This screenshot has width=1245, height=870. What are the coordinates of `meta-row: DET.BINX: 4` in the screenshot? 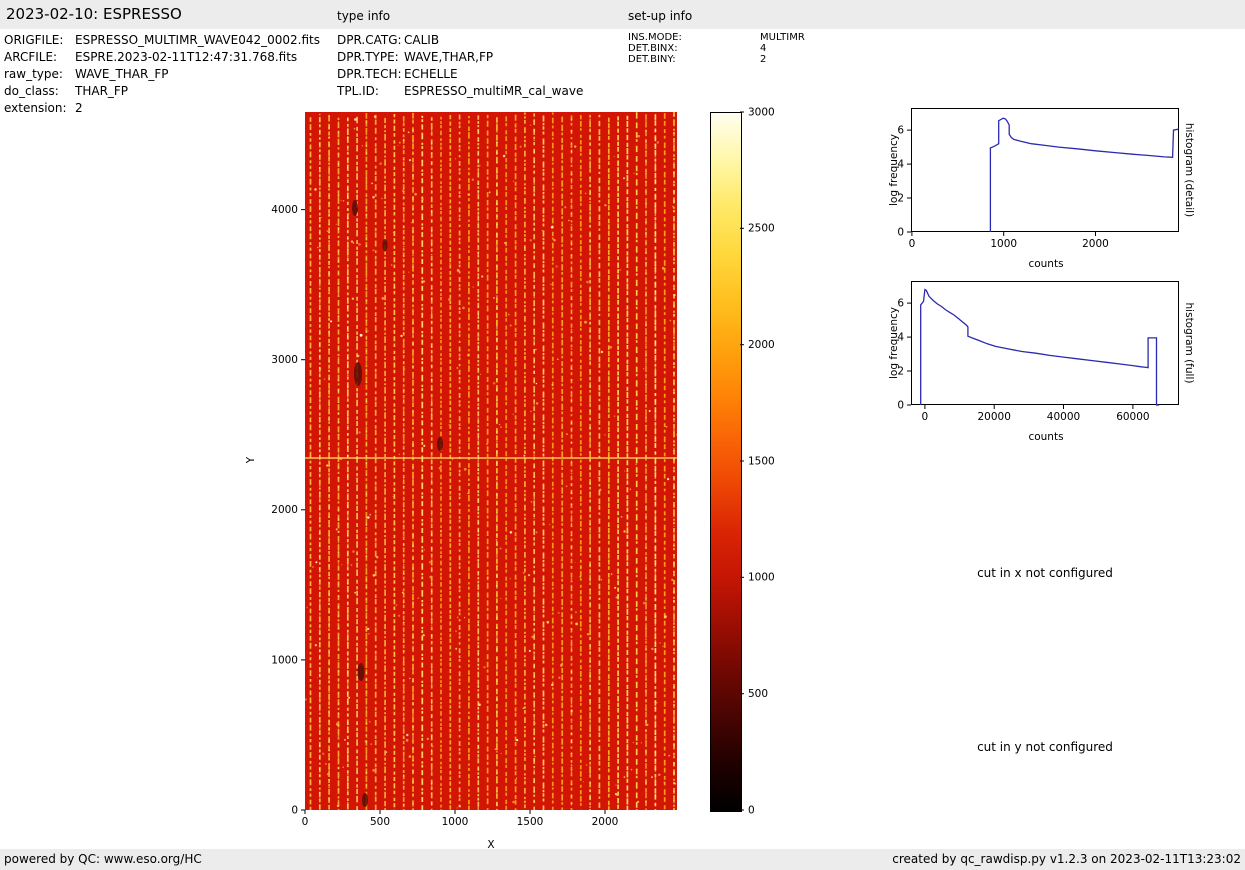 It's located at (716, 48).